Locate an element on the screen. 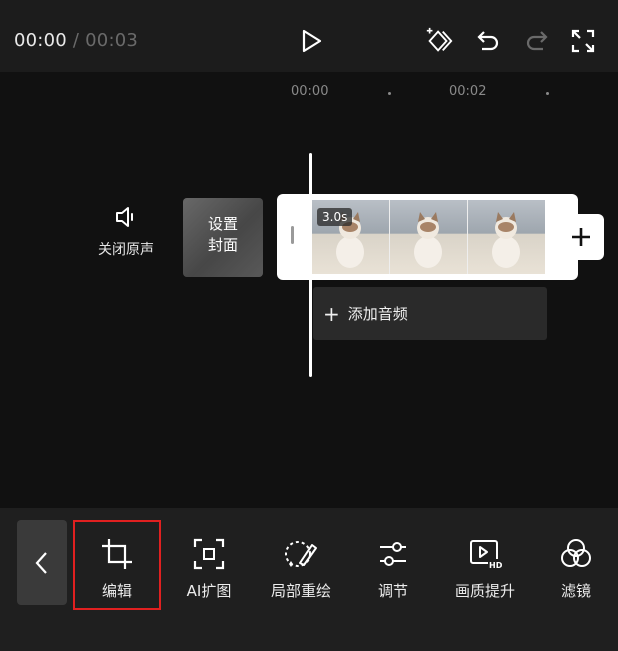 This screenshot has height=651, width=618. play-icon is located at coordinates (312, 41).